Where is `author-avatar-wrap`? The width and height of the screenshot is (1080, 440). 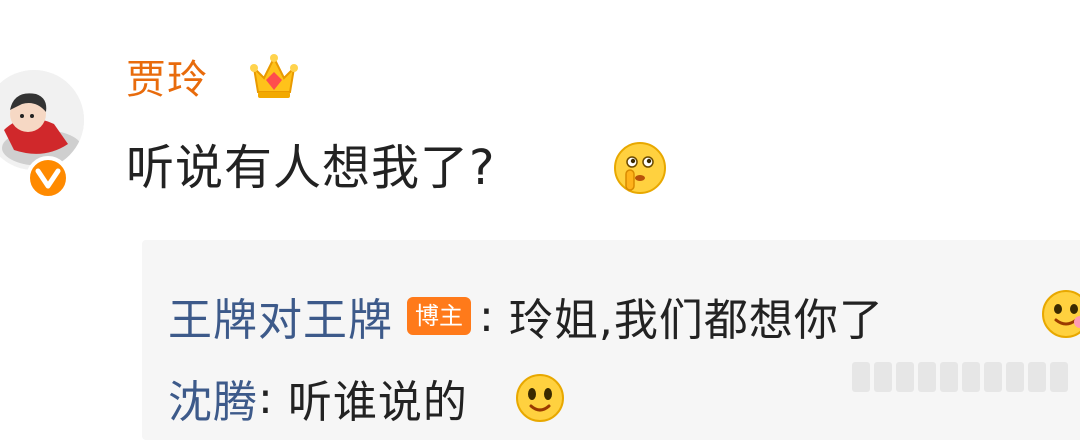
author-avatar-wrap is located at coordinates (42, 135).